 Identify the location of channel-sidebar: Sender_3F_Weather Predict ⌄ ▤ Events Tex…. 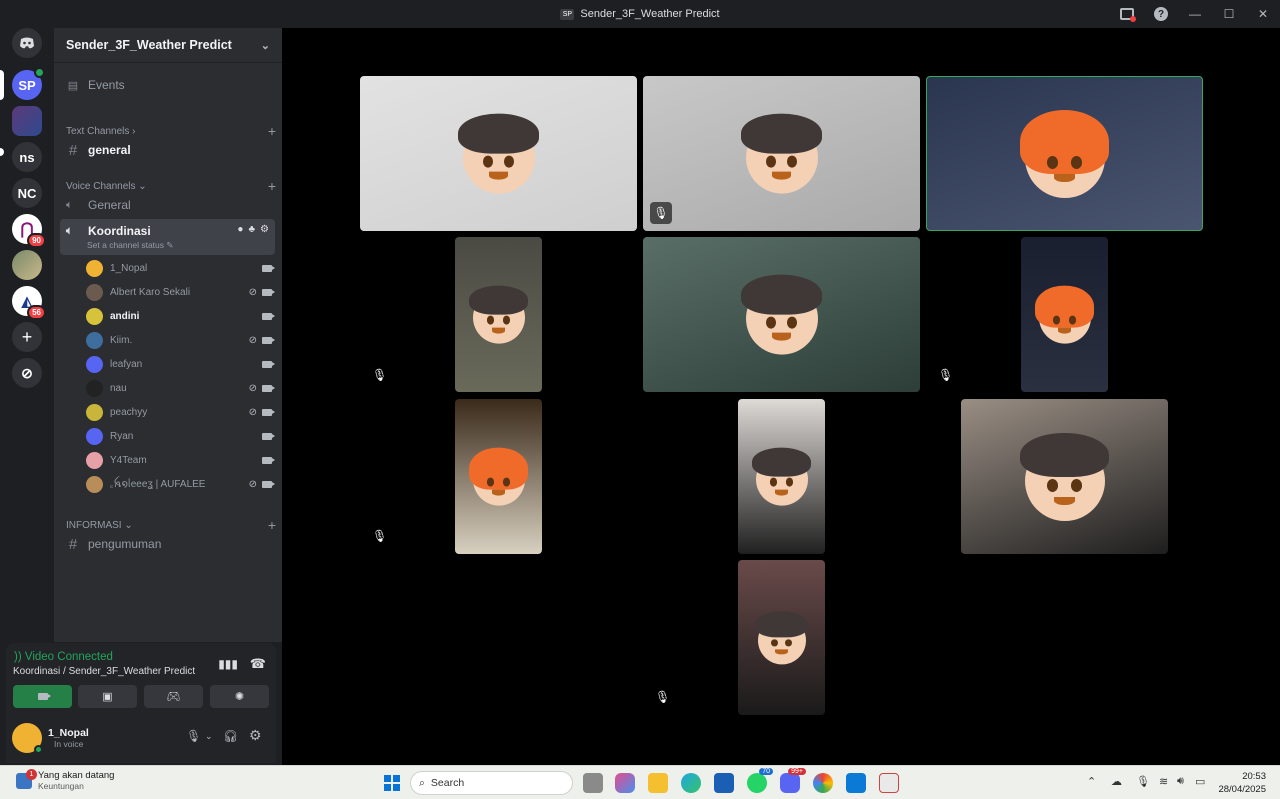
(168, 335).